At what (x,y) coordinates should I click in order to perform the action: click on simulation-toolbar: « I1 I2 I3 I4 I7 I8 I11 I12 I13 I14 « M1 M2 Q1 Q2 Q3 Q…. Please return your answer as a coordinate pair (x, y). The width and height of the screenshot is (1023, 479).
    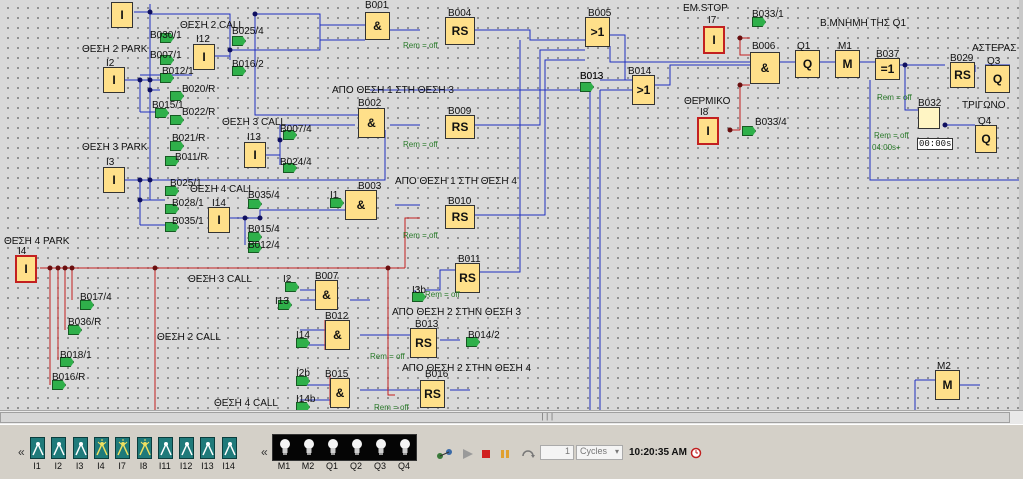
    Looking at the image, I should click on (511, 451).